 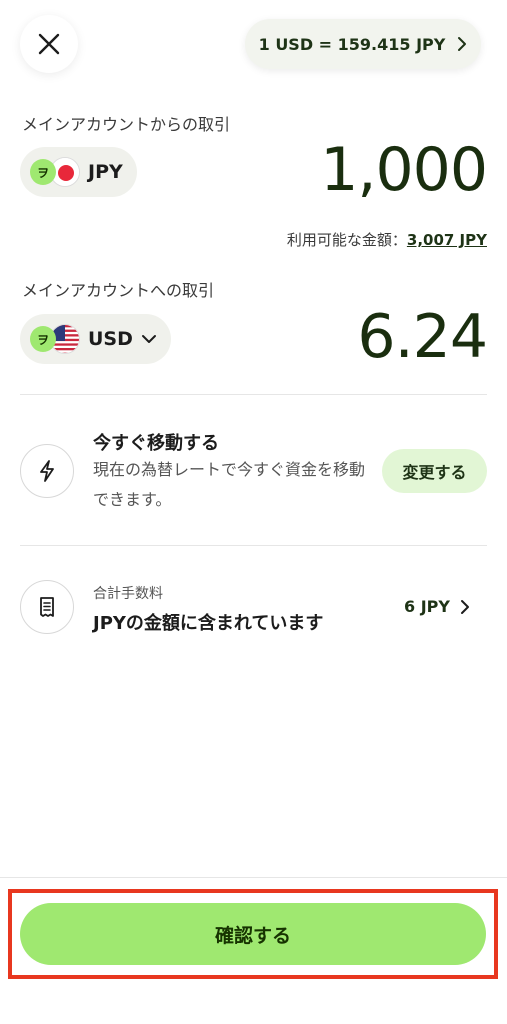 I want to click on close-button, so click(x=49, y=44).